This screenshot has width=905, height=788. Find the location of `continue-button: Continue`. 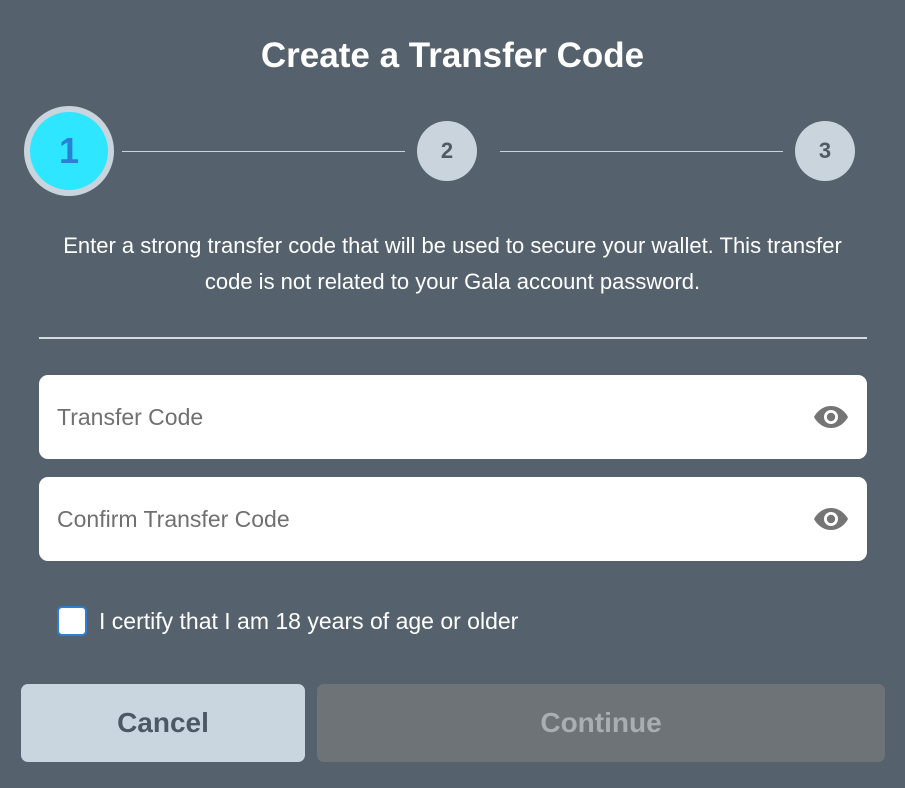

continue-button: Continue is located at coordinates (601, 723).